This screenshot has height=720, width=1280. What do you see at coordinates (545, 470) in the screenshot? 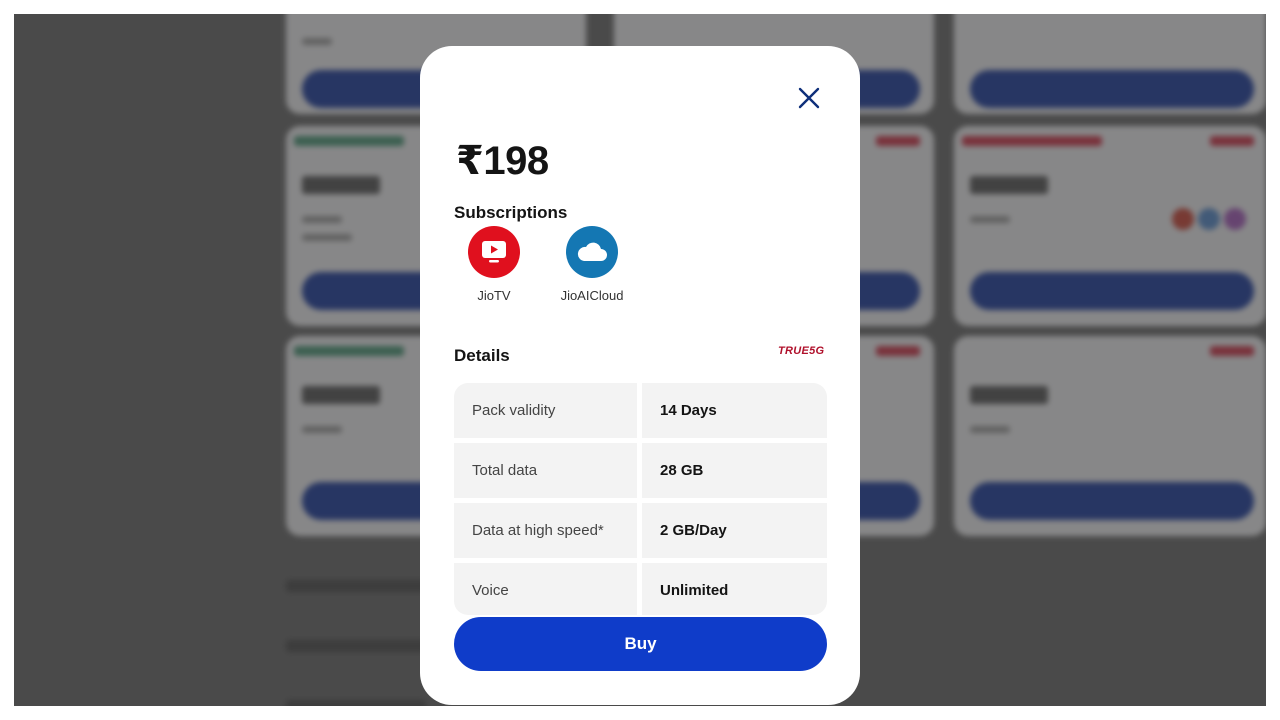
I see `details-key: Total data` at bounding box center [545, 470].